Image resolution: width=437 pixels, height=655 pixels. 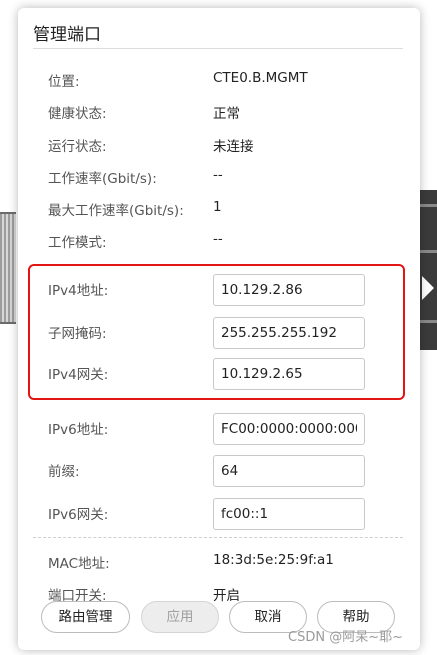 What do you see at coordinates (218, 48) in the screenshot?
I see `title-divider` at bounding box center [218, 48].